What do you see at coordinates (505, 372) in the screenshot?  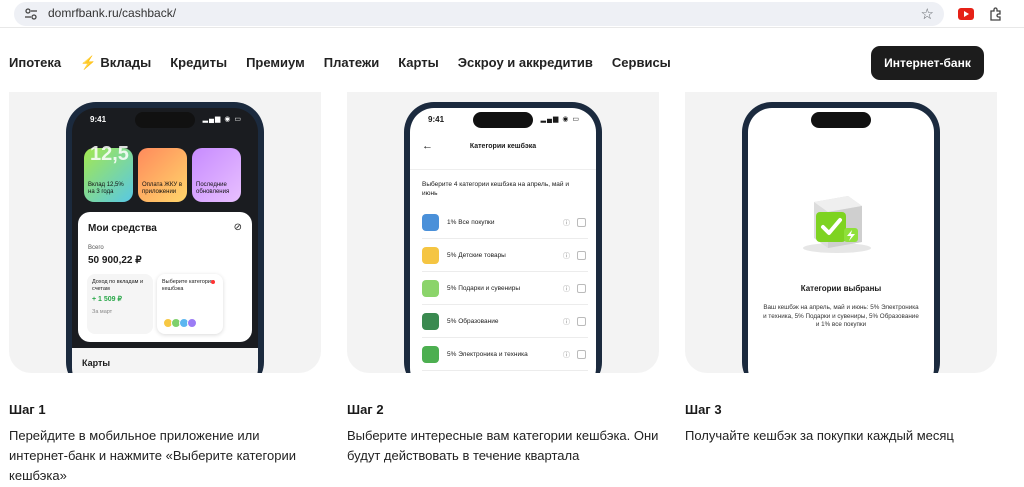 I see `category-row` at bounding box center [505, 372].